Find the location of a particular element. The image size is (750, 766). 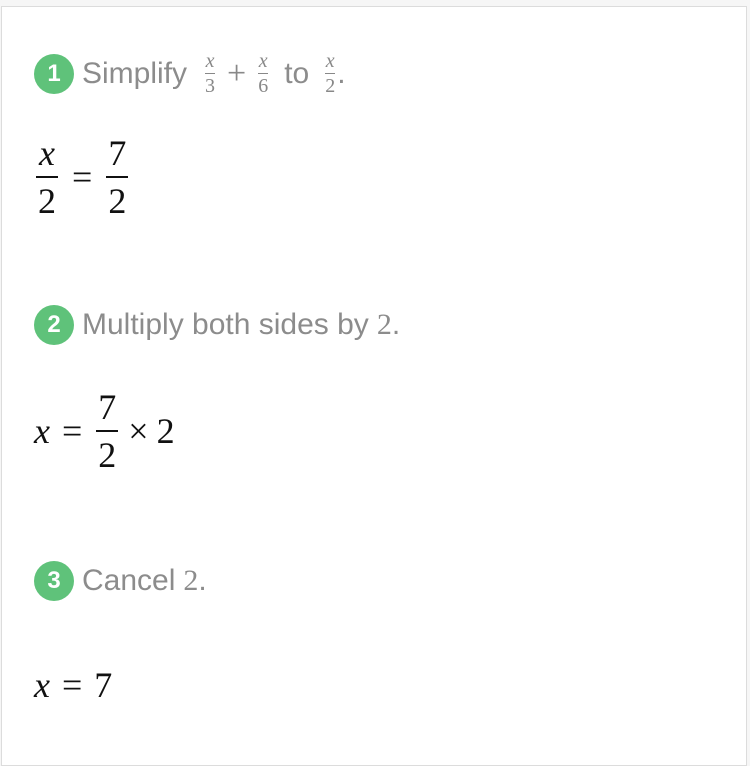

lhs-fraction: x 2 is located at coordinates (47, 177).